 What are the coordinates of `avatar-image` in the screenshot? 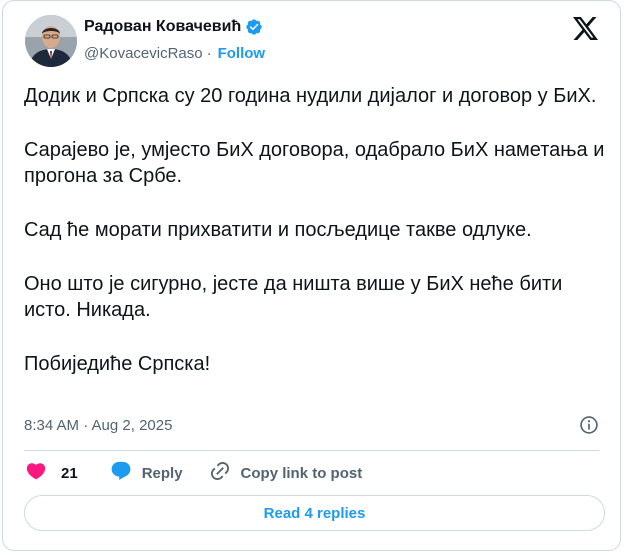 It's located at (51, 41).